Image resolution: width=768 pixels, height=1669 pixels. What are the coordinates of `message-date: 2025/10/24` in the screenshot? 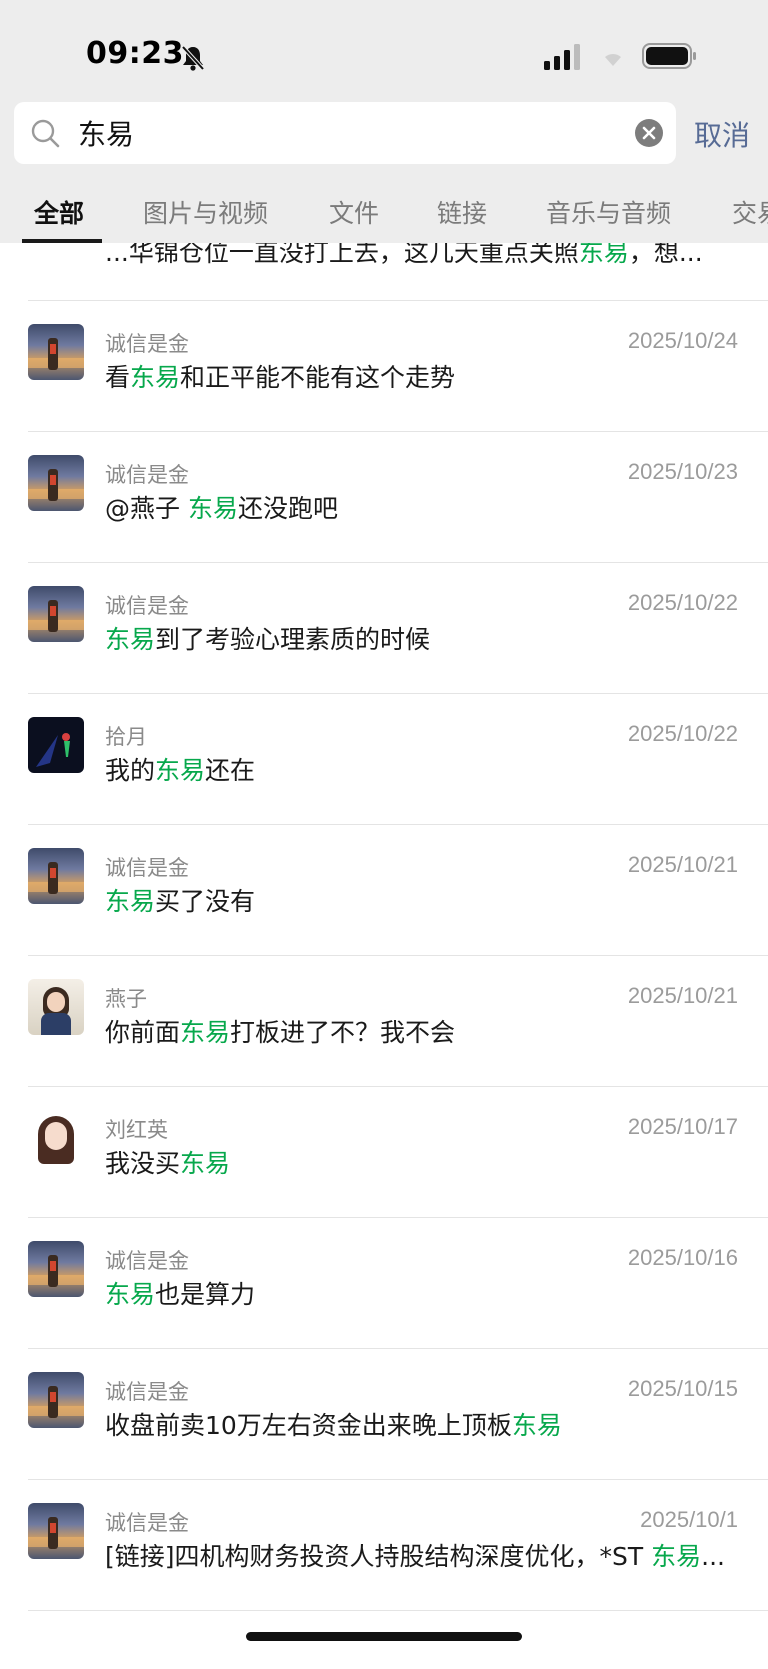 It's located at (682, 340).